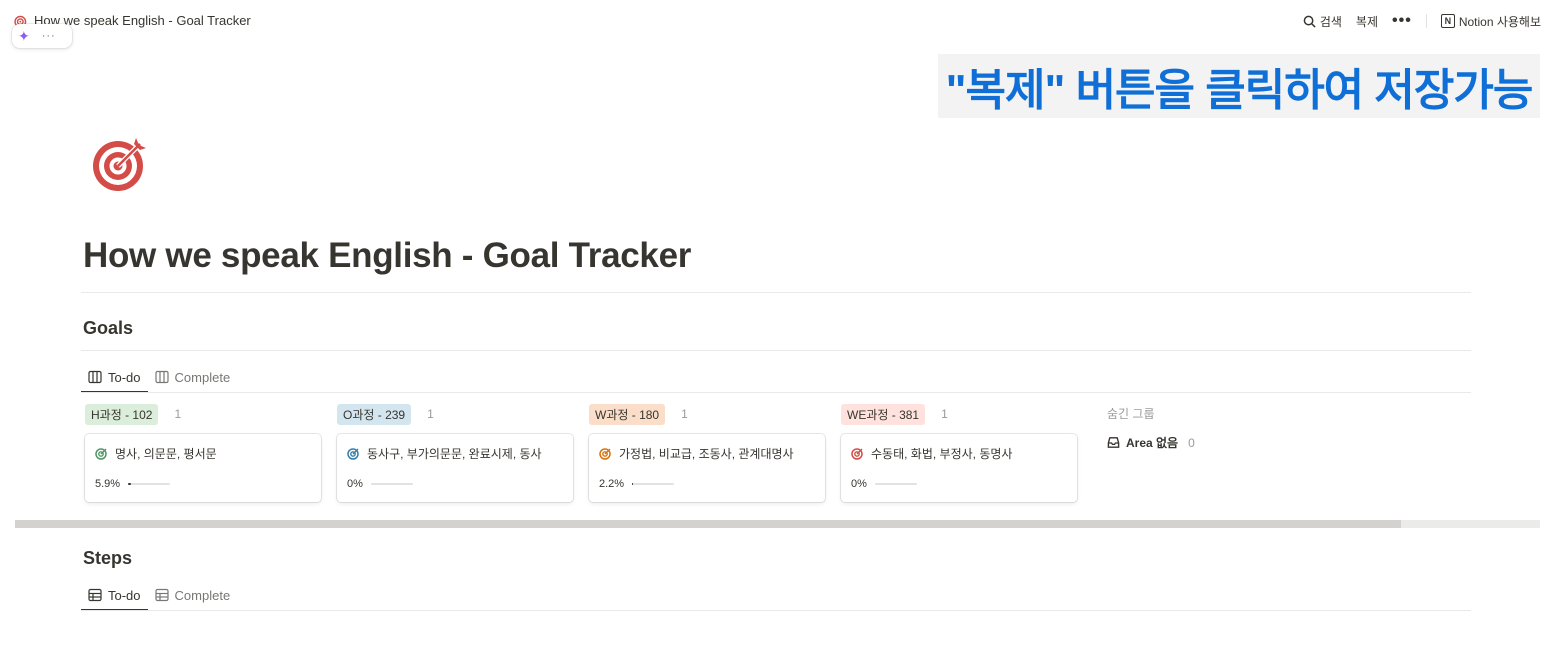  What do you see at coordinates (1330, 21) in the screenshot?
I see `search-label: 검색` at bounding box center [1330, 21].